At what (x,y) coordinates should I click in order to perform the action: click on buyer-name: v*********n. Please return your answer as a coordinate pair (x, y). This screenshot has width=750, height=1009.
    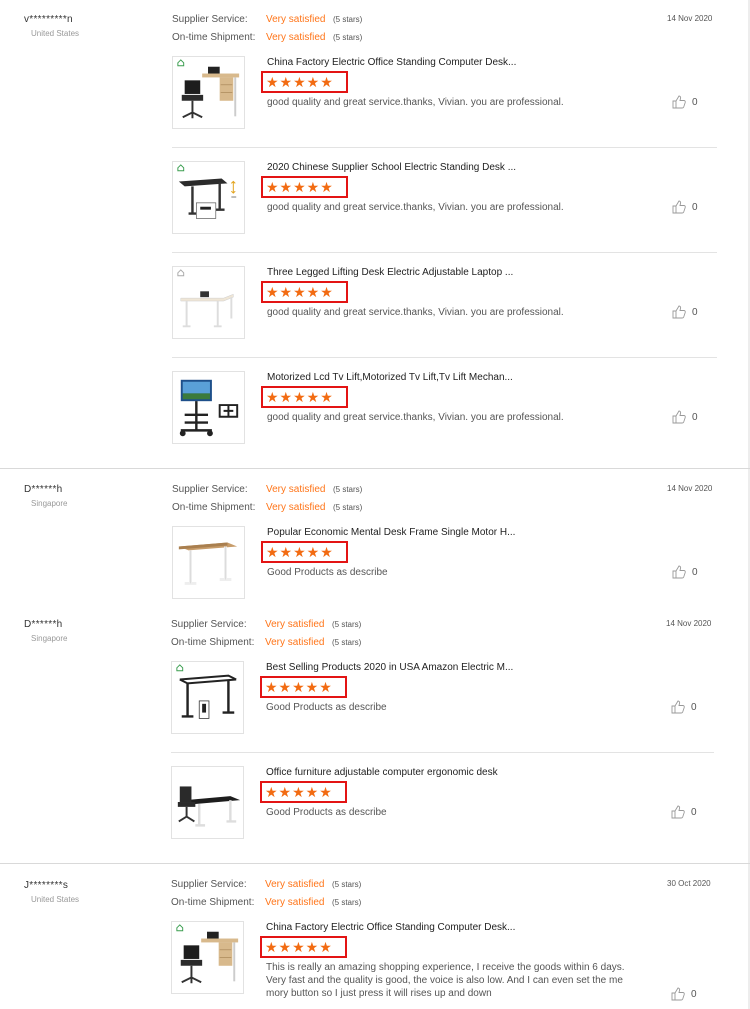
    Looking at the image, I should click on (48, 19).